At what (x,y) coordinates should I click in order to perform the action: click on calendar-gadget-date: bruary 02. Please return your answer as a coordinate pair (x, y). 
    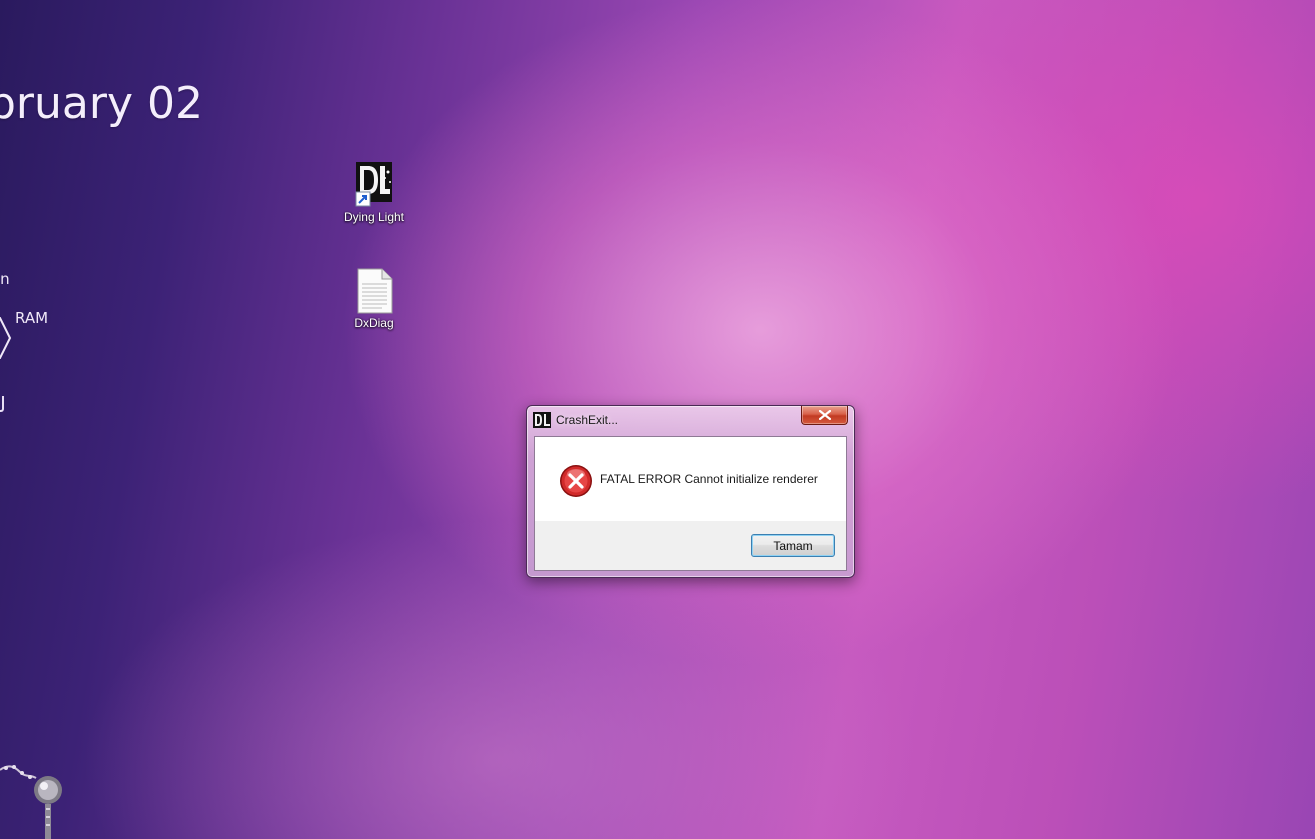
    Looking at the image, I should click on (101, 103).